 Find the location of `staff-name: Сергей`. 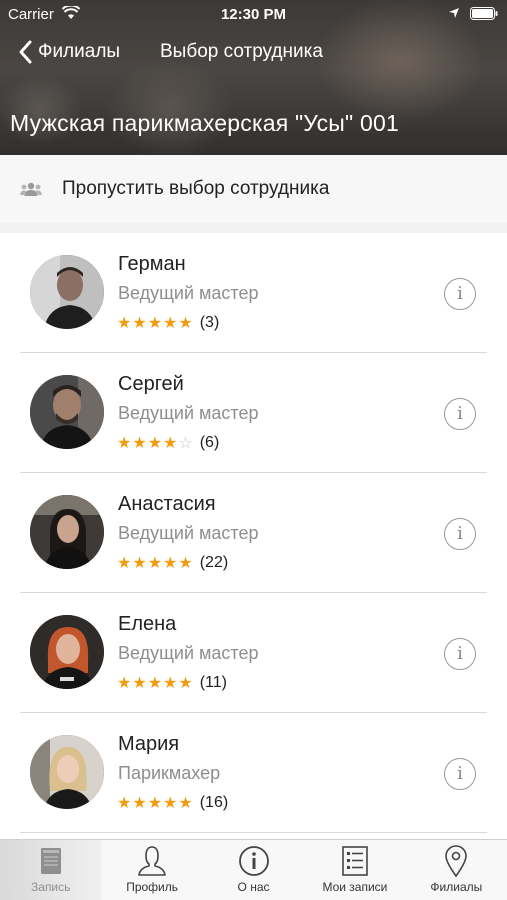

staff-name: Сергей is located at coordinates (151, 384).